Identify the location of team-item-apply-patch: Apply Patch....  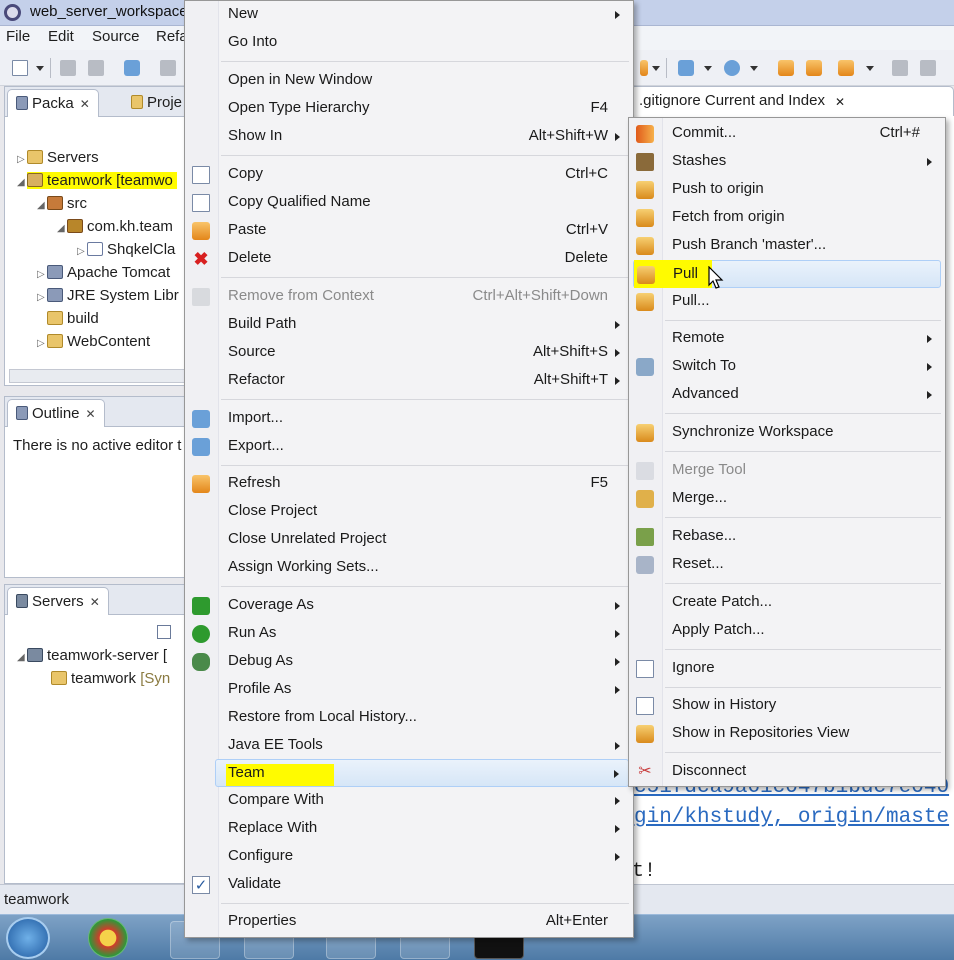
(787, 631).